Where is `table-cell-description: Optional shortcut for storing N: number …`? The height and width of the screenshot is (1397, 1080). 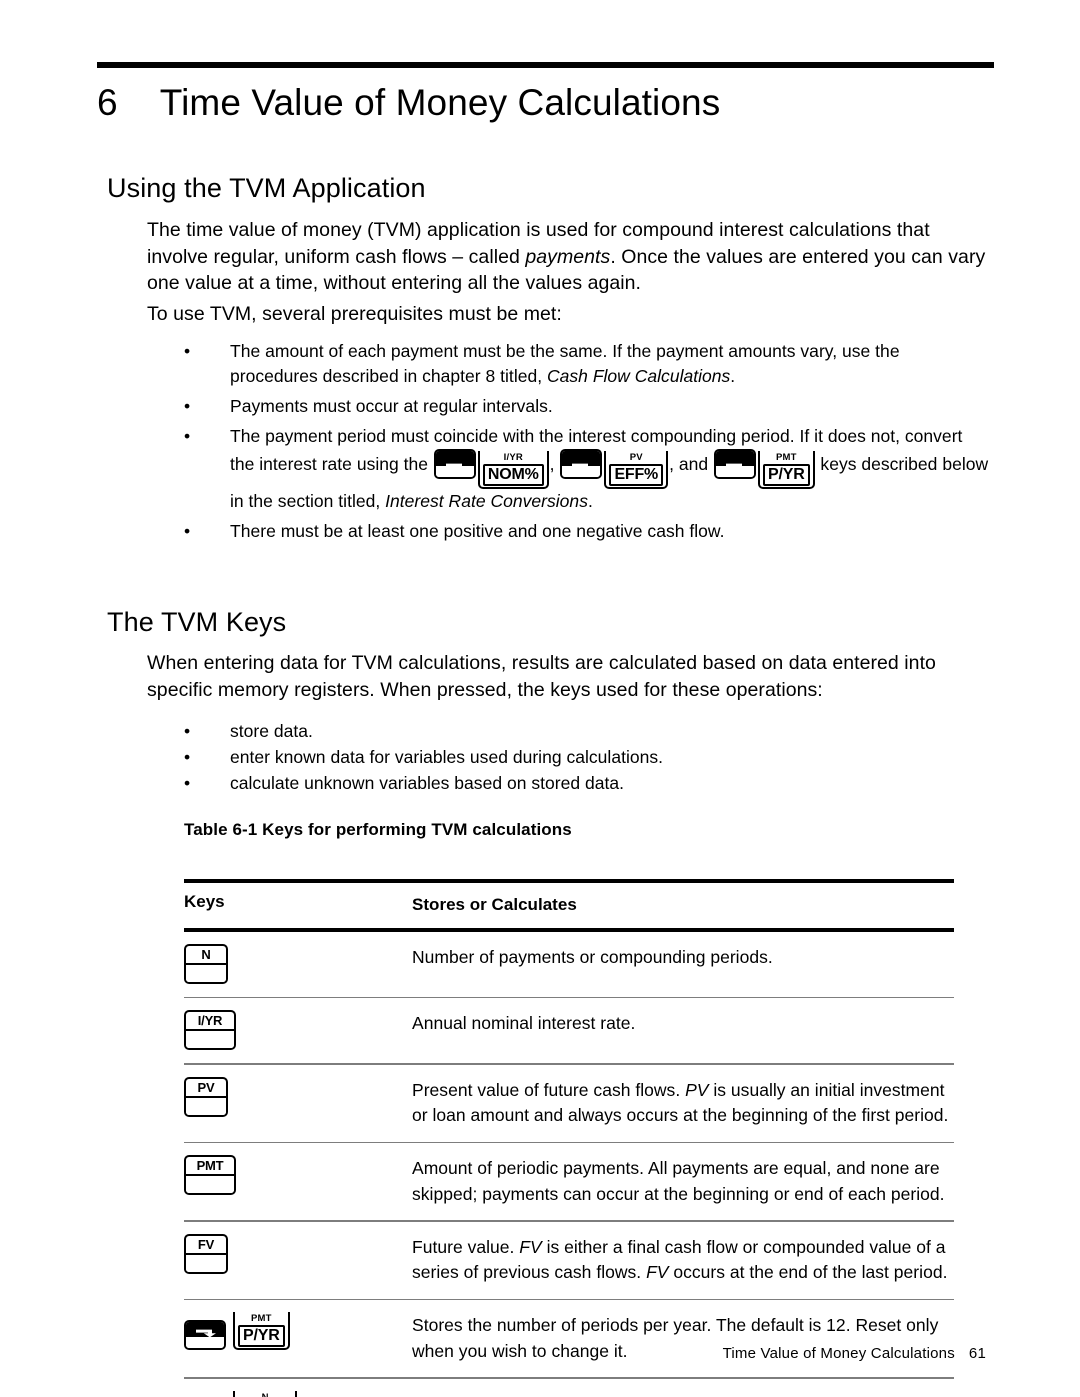 table-cell-description: Optional shortcut for storing N: number … is located at coordinates (683, 1393).